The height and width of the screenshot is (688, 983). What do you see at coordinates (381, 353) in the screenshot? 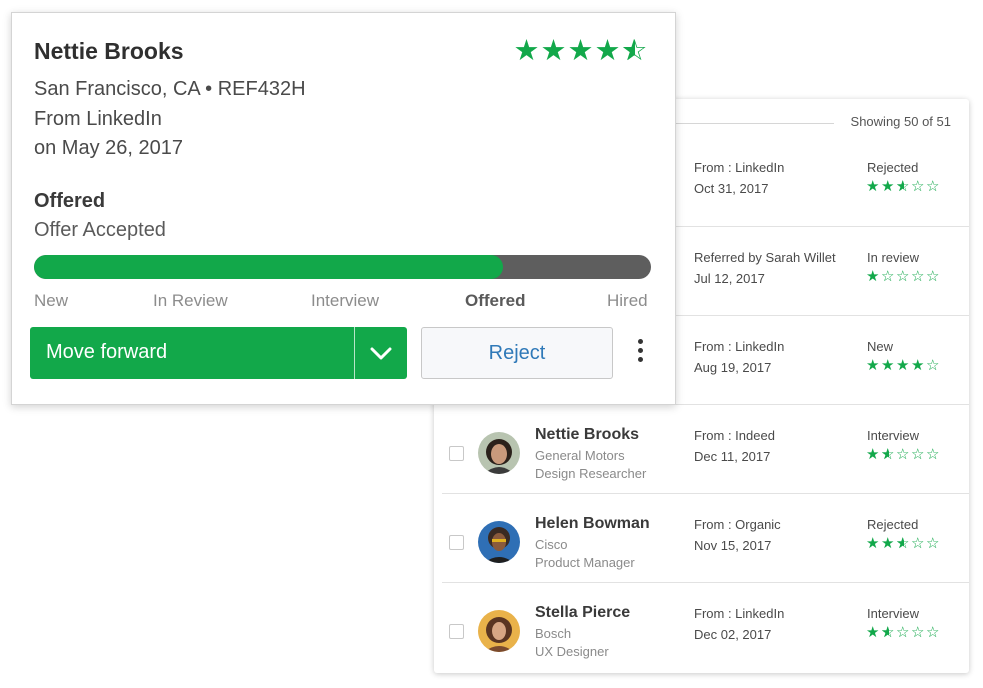
I see `chevron-down-icon` at bounding box center [381, 353].